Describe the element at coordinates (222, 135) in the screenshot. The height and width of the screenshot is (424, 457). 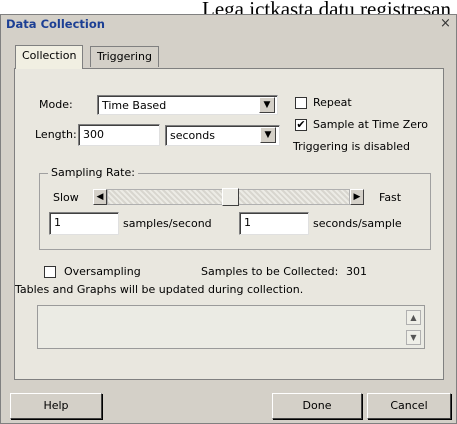
I see `unit-select: seconds ▼` at that location.